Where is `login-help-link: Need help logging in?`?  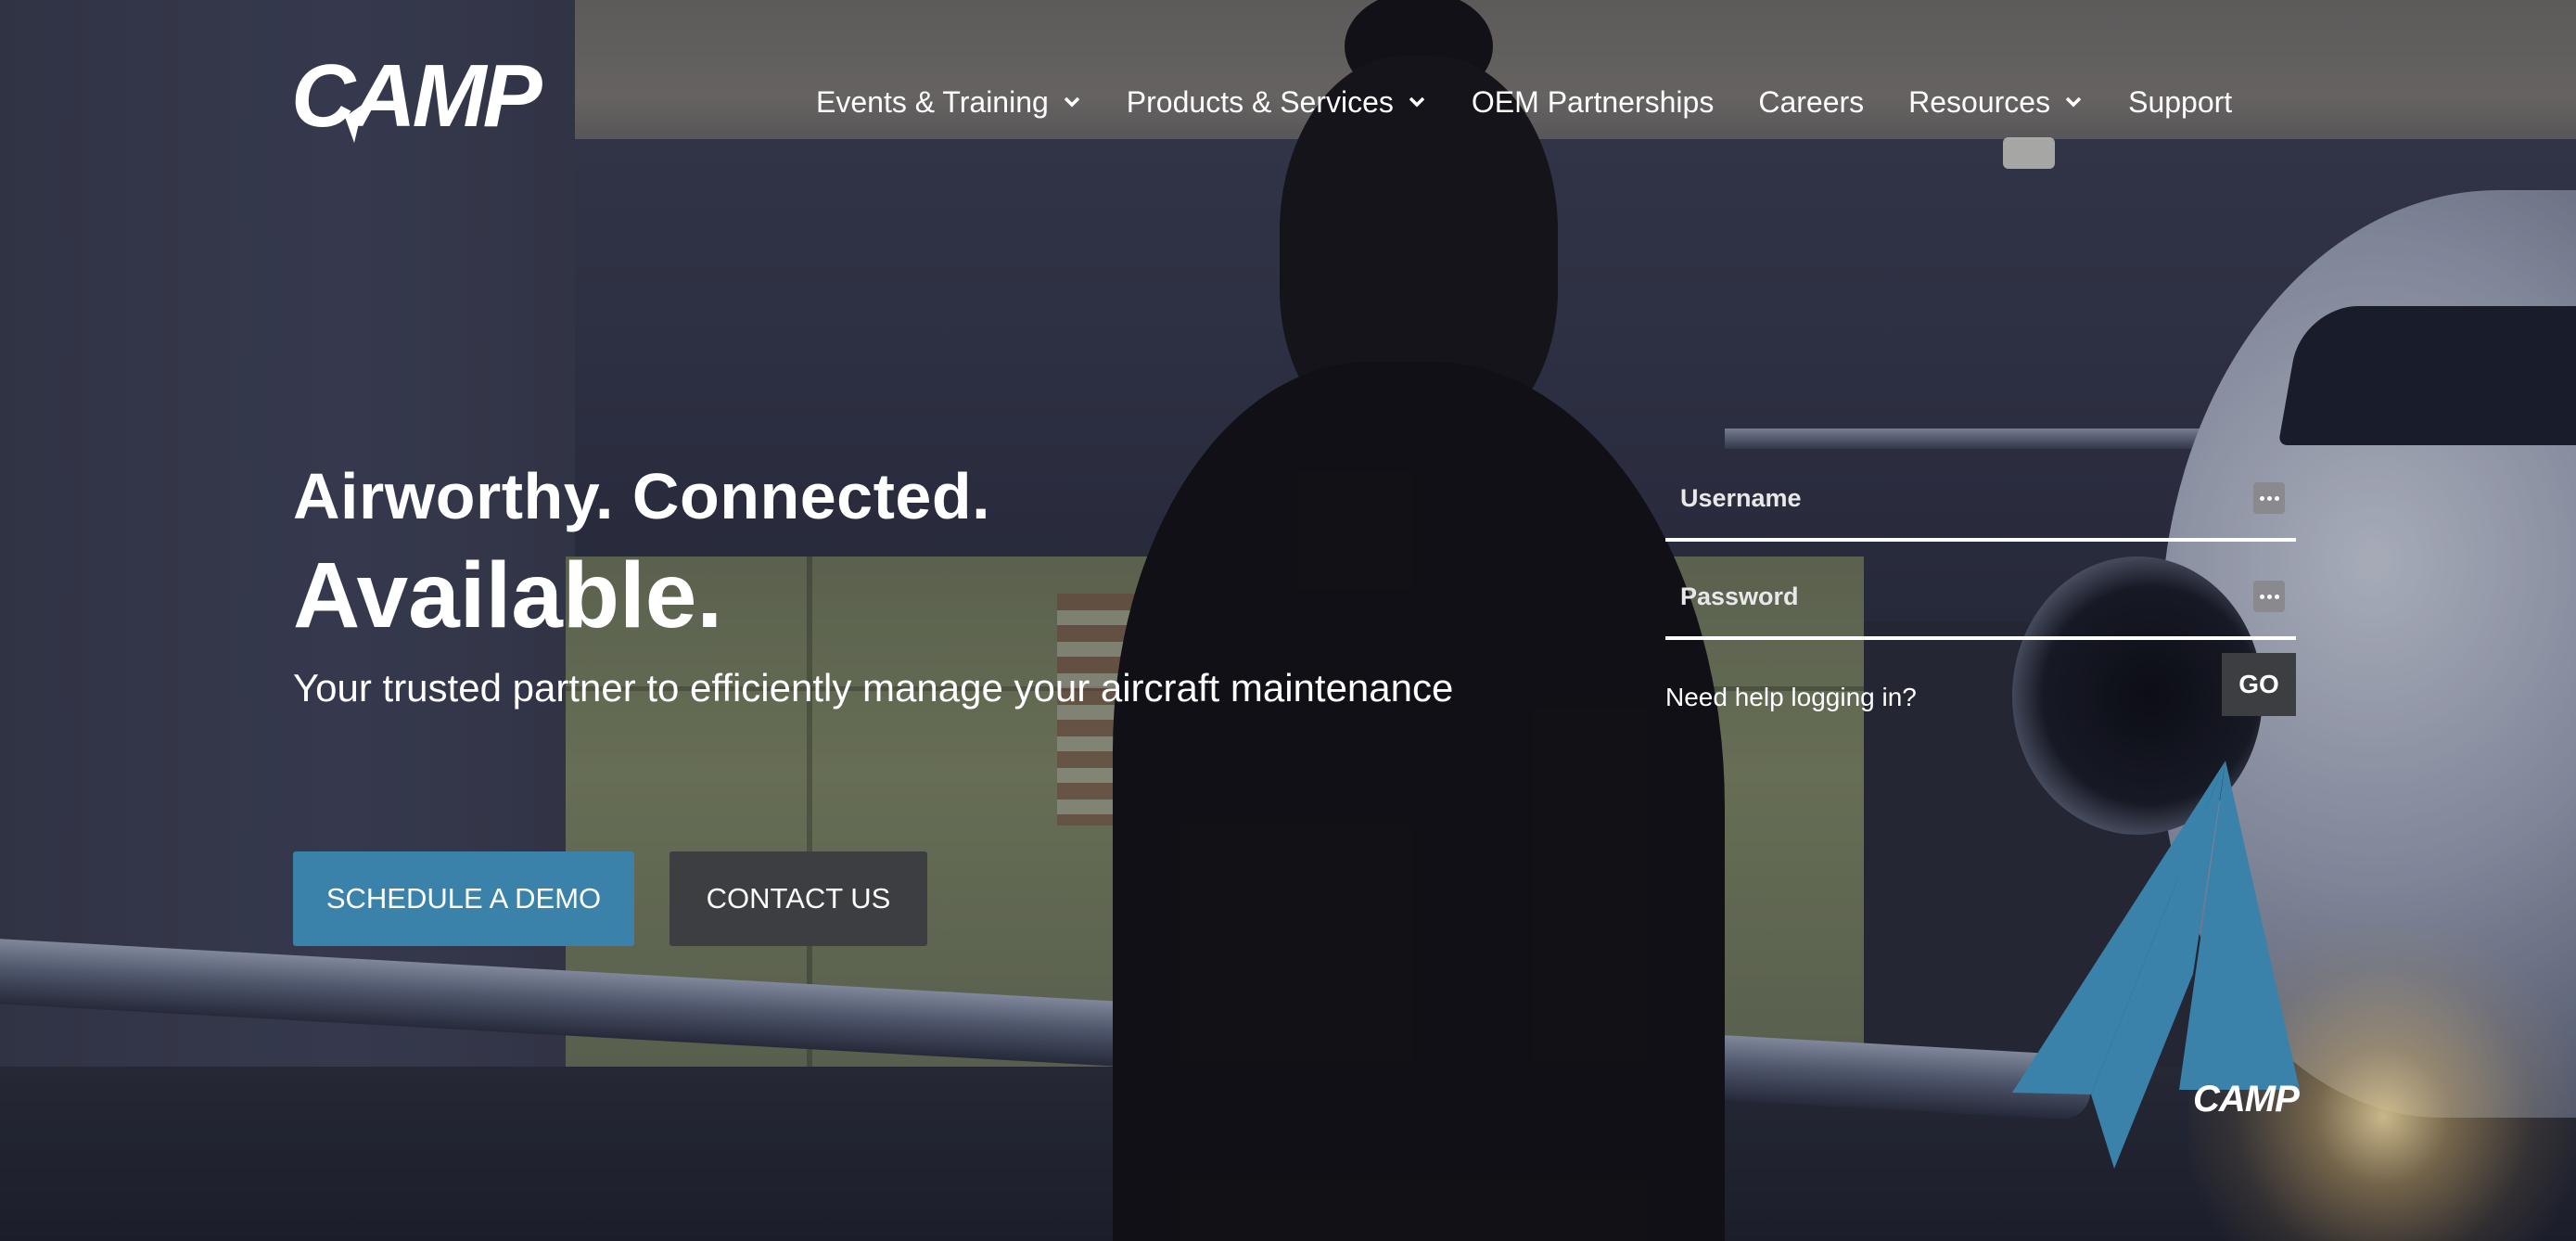 login-help-link: Need help logging in? is located at coordinates (1791, 697).